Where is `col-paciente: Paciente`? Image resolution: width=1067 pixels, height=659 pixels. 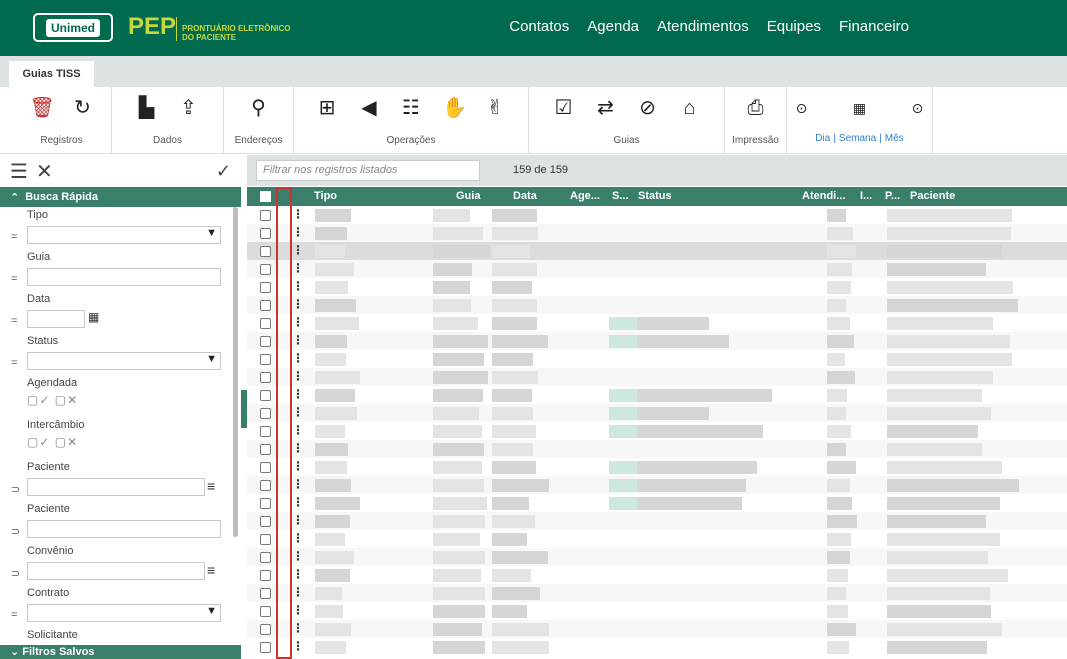
col-paciente: Paciente is located at coordinates (932, 196).